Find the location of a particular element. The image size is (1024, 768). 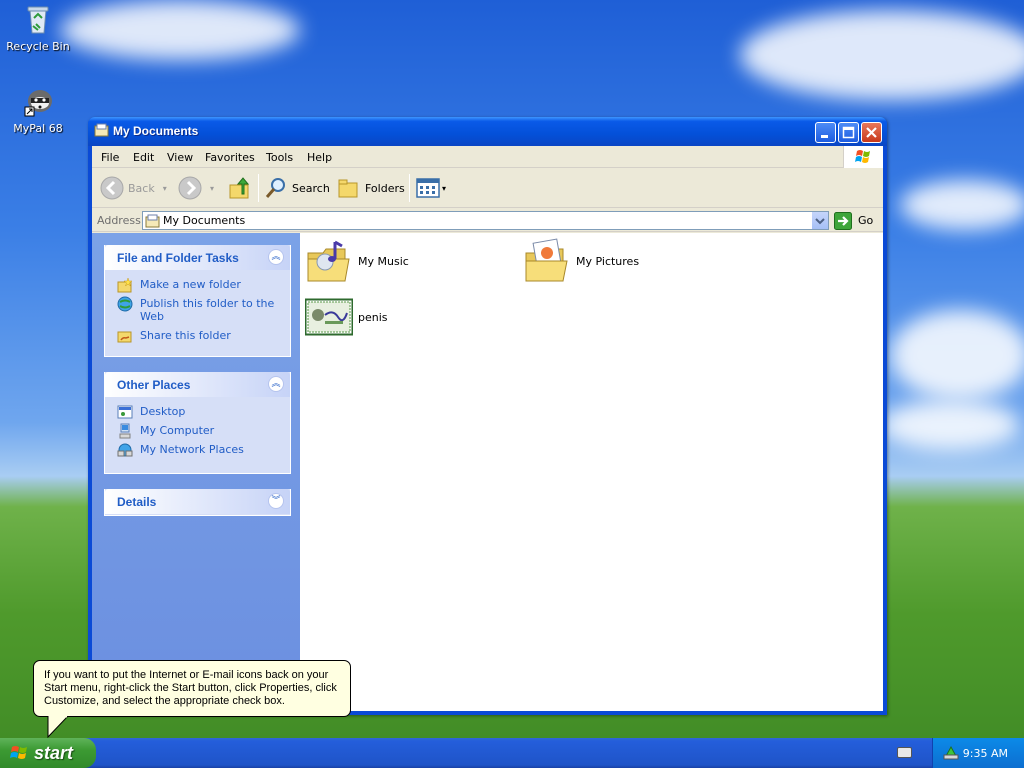

address-input: My Documents is located at coordinates (485, 220).